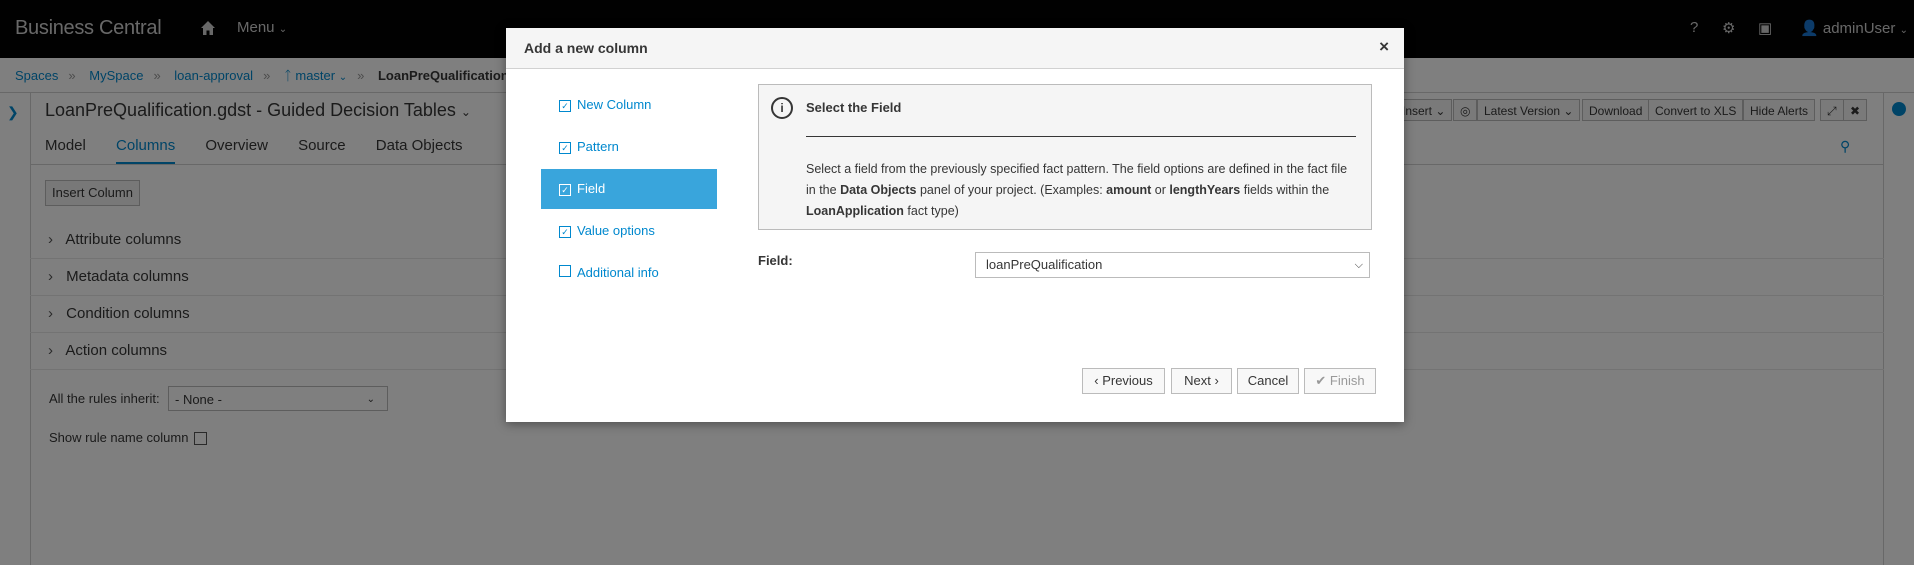  I want to click on chevron-right-icon: ›, so click(1216, 380).